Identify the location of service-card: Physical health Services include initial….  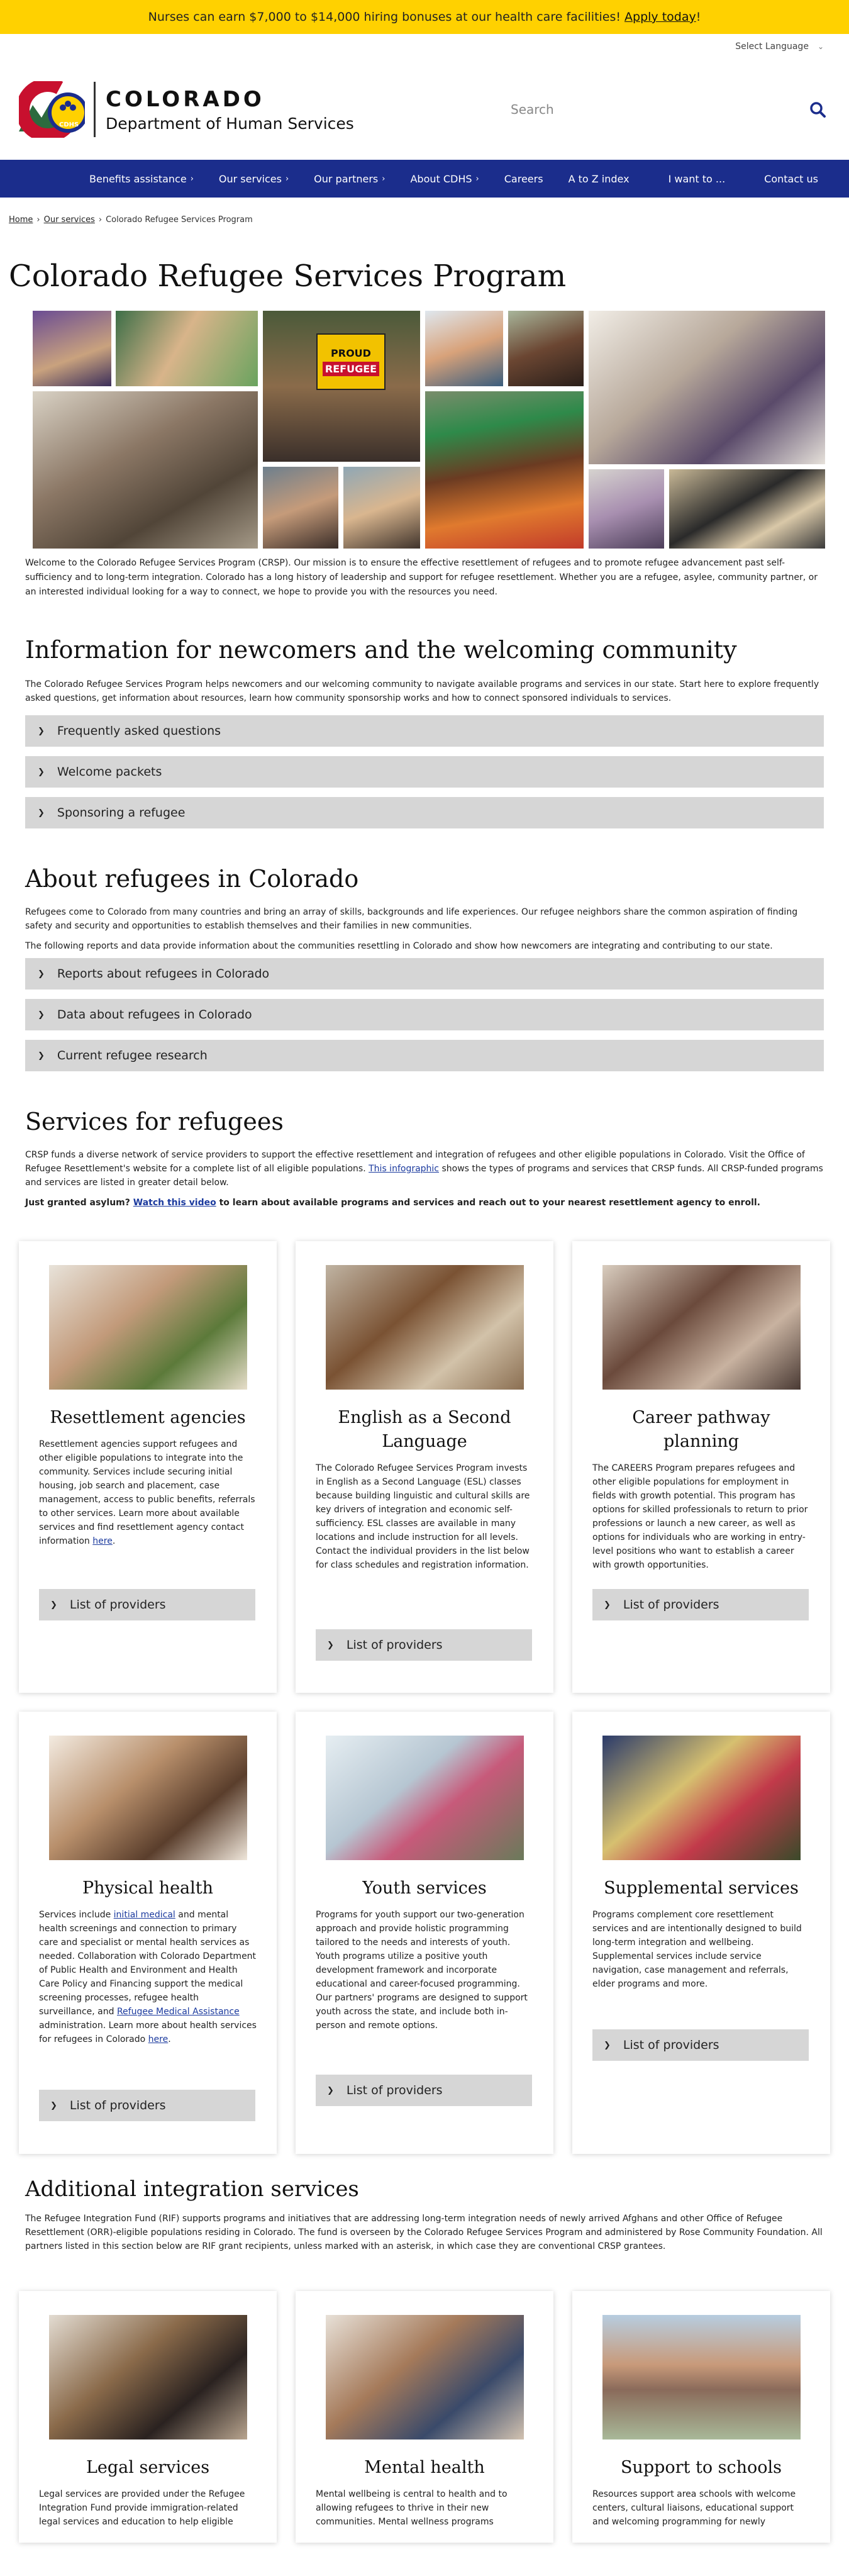
(148, 1933).